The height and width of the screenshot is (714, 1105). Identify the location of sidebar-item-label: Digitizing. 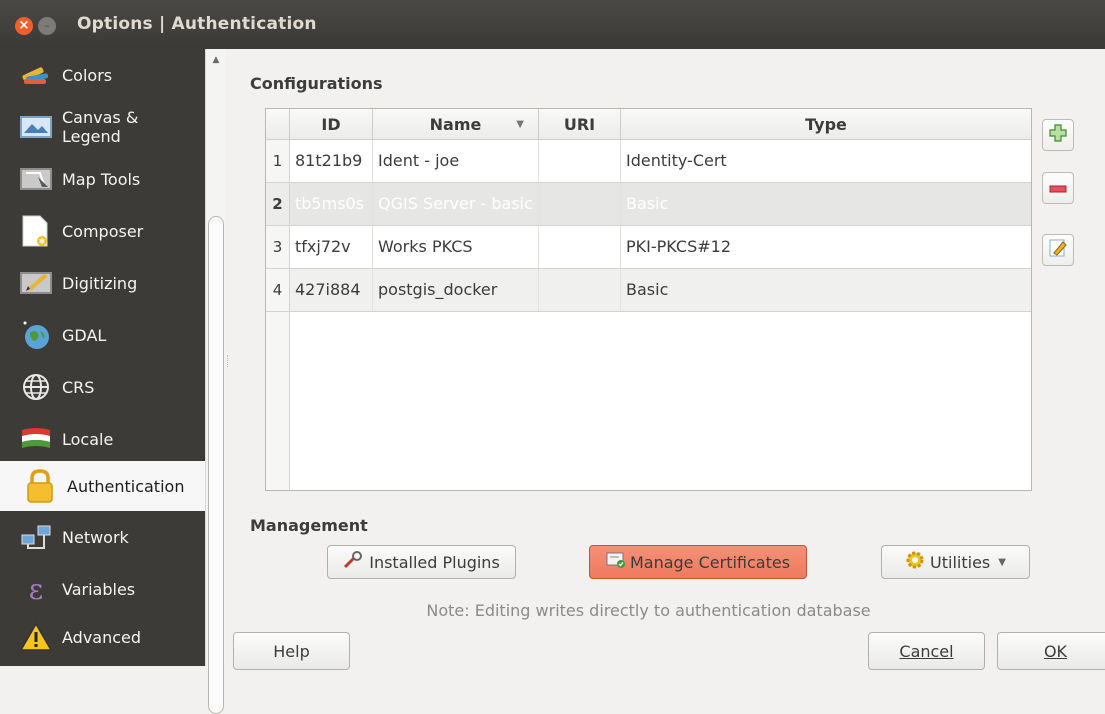
(100, 283).